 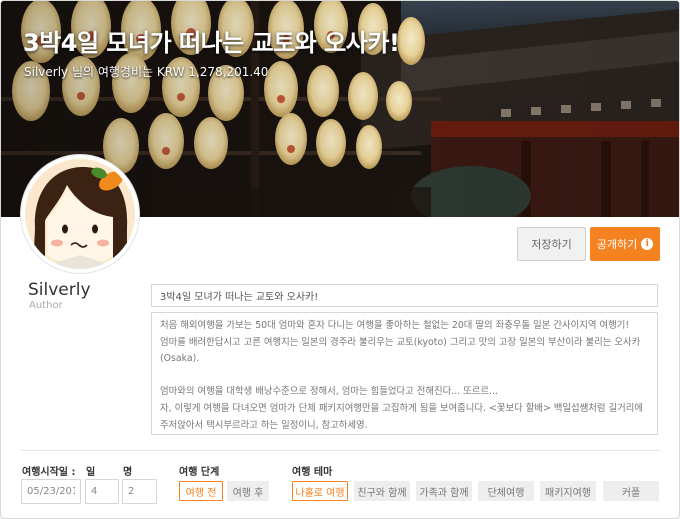 I want to click on theme-option-solo: 나홀로 여행, so click(x=320, y=491).